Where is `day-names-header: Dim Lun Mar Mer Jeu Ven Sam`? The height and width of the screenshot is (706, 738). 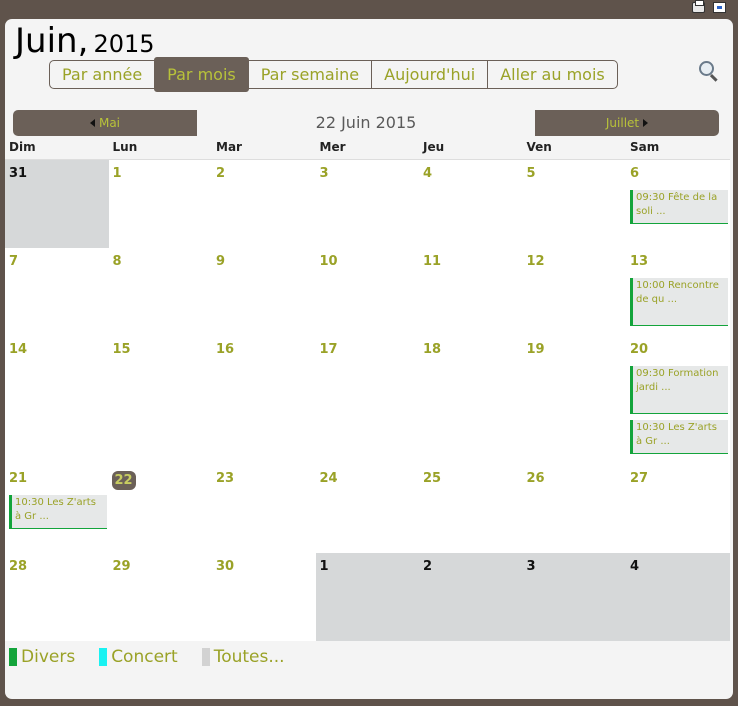 day-names-header: Dim Lun Mar Mer Jeu Ven Sam is located at coordinates (369, 150).